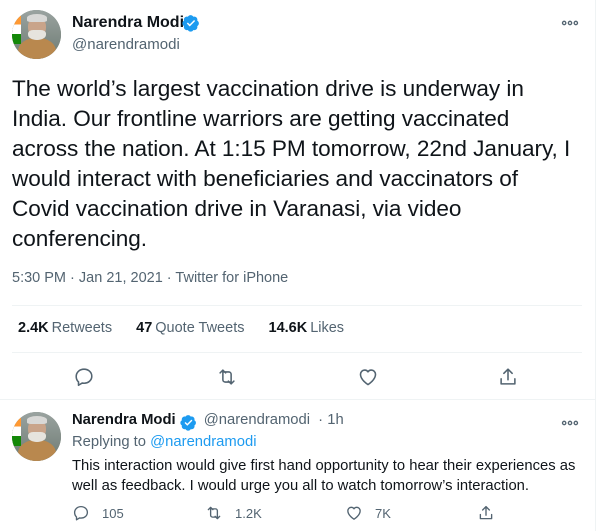 The image size is (597, 531). What do you see at coordinates (203, 442) in the screenshot?
I see `replying-to-link: @narendramodi` at bounding box center [203, 442].